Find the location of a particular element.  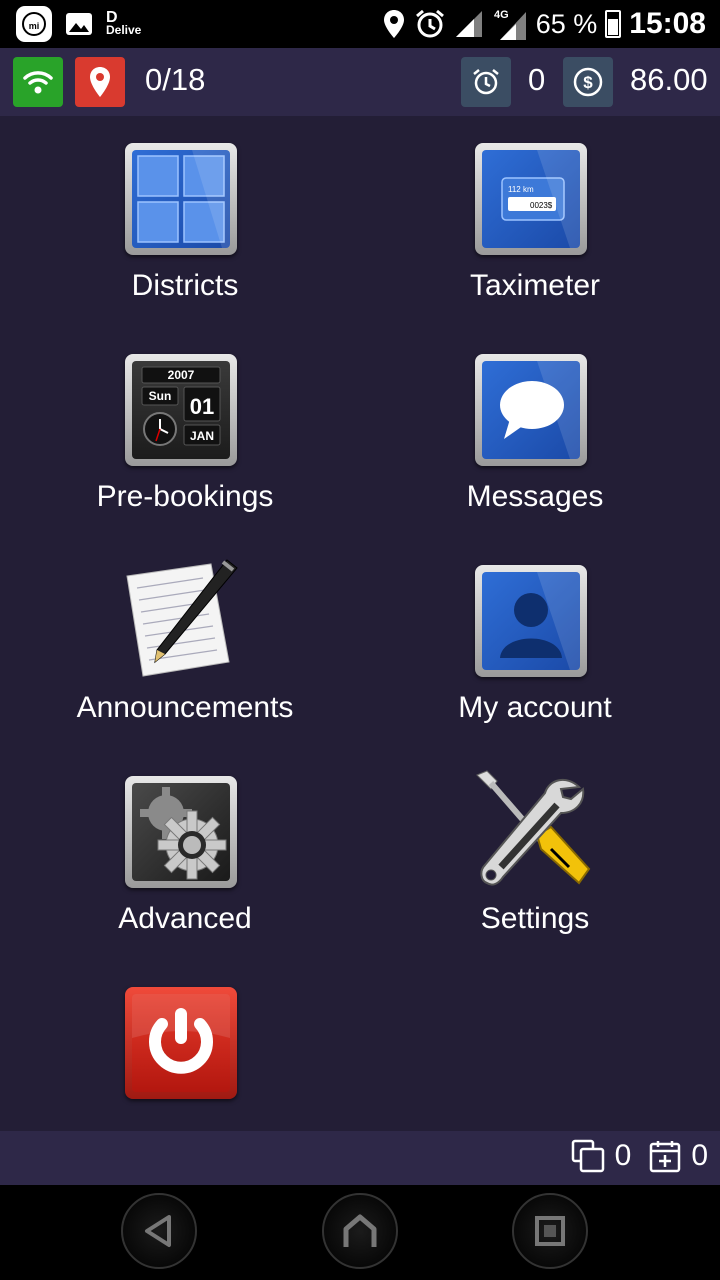

menu-messages: Messages is located at coordinates (535, 427).